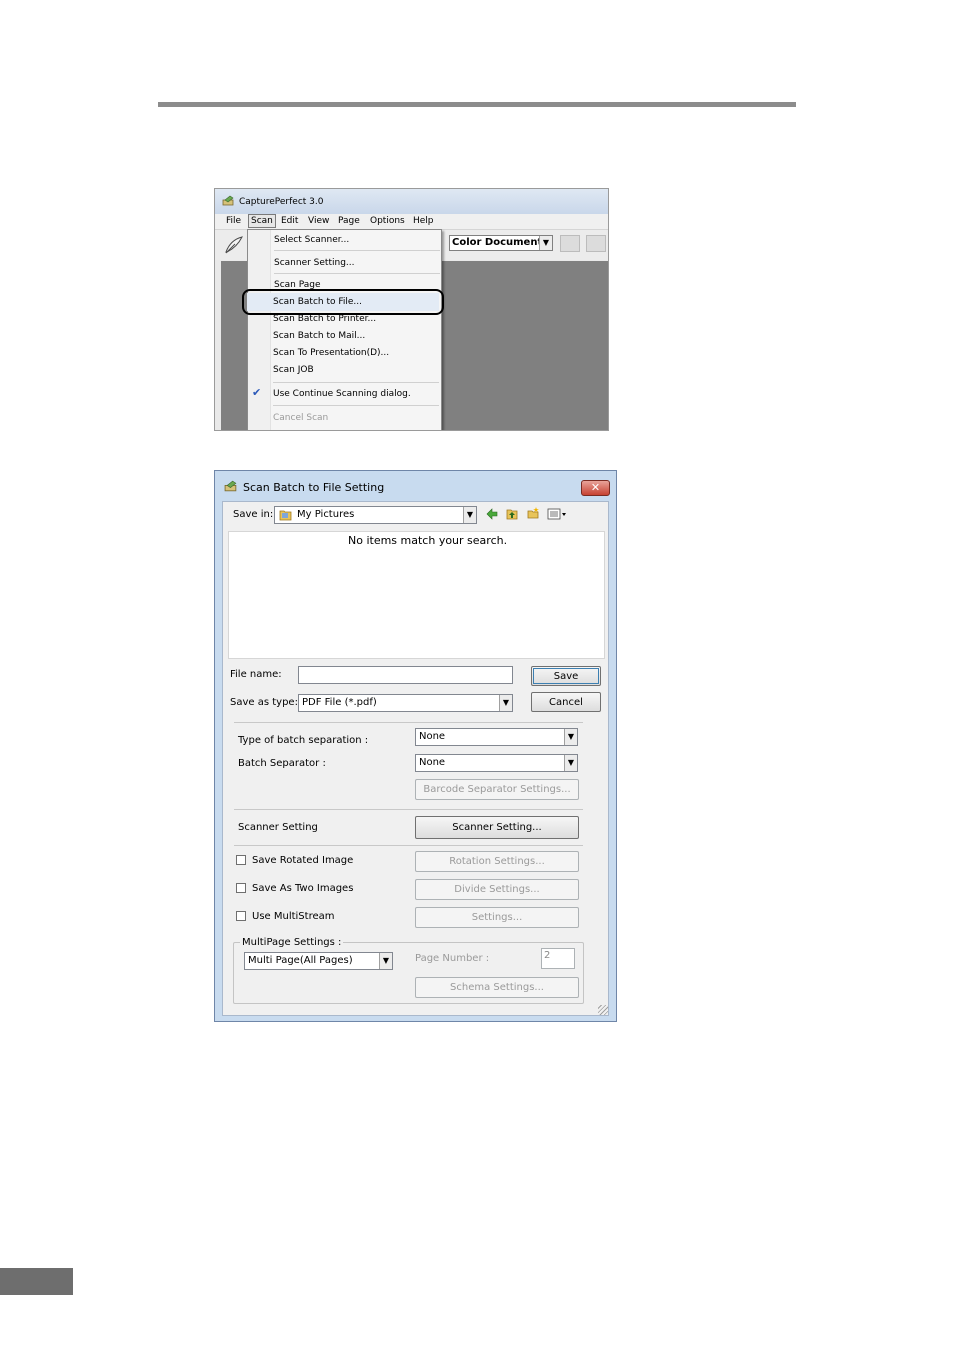  I want to click on scanner-setting-label: Scanner Setting, so click(278, 827).